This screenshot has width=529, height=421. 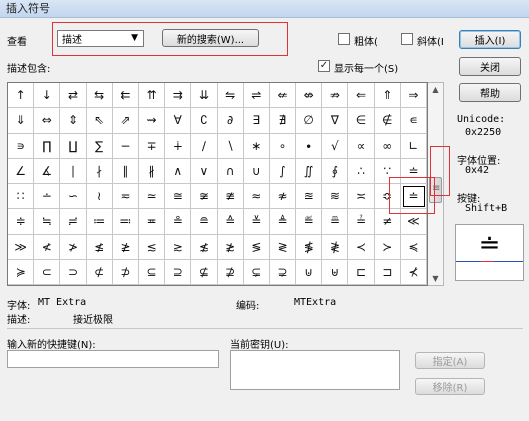 I want to click on symbol-cell: ∃, so click(x=256, y=121).